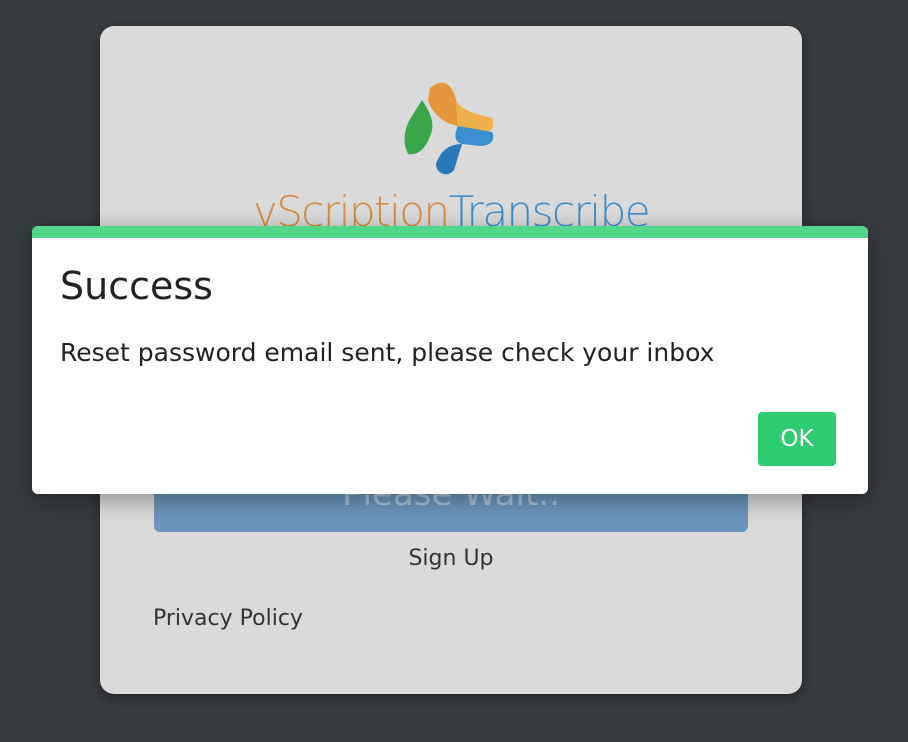  I want to click on privacy-policy-link: Privacy Policy, so click(228, 618).